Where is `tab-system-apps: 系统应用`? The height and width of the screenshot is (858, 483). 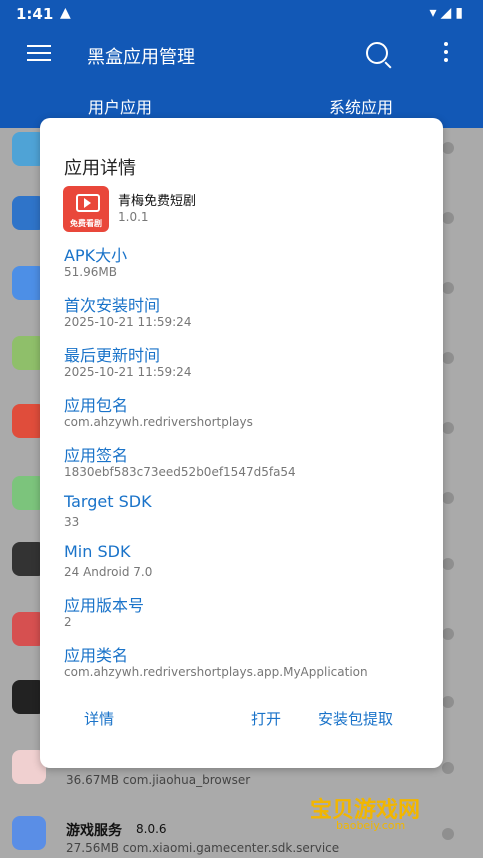 tab-system-apps: 系统应用 is located at coordinates (361, 106).